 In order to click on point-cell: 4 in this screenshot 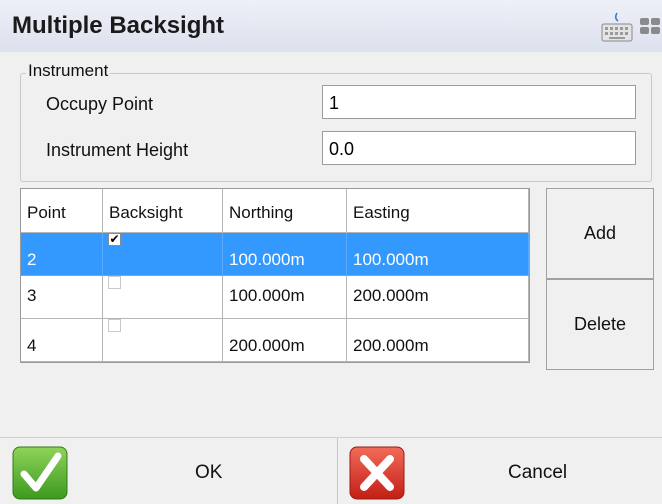, I will do `click(32, 345)`.